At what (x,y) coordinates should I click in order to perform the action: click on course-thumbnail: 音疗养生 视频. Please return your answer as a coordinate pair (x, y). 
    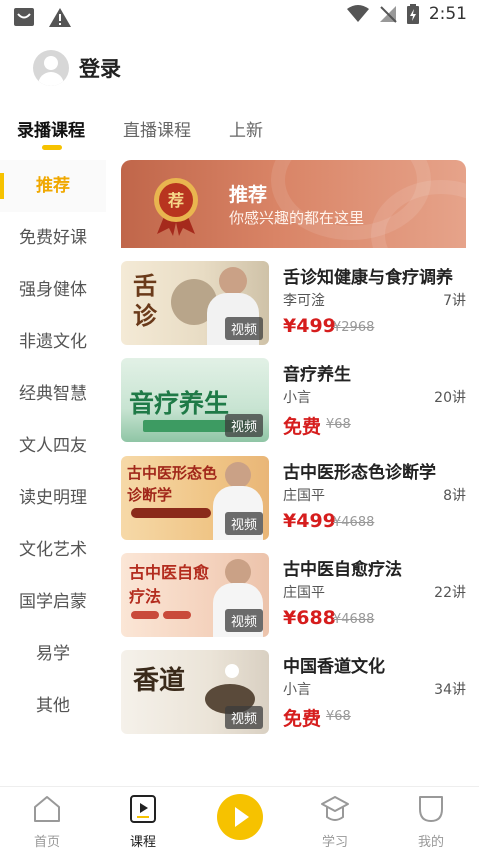
    Looking at the image, I should click on (195, 400).